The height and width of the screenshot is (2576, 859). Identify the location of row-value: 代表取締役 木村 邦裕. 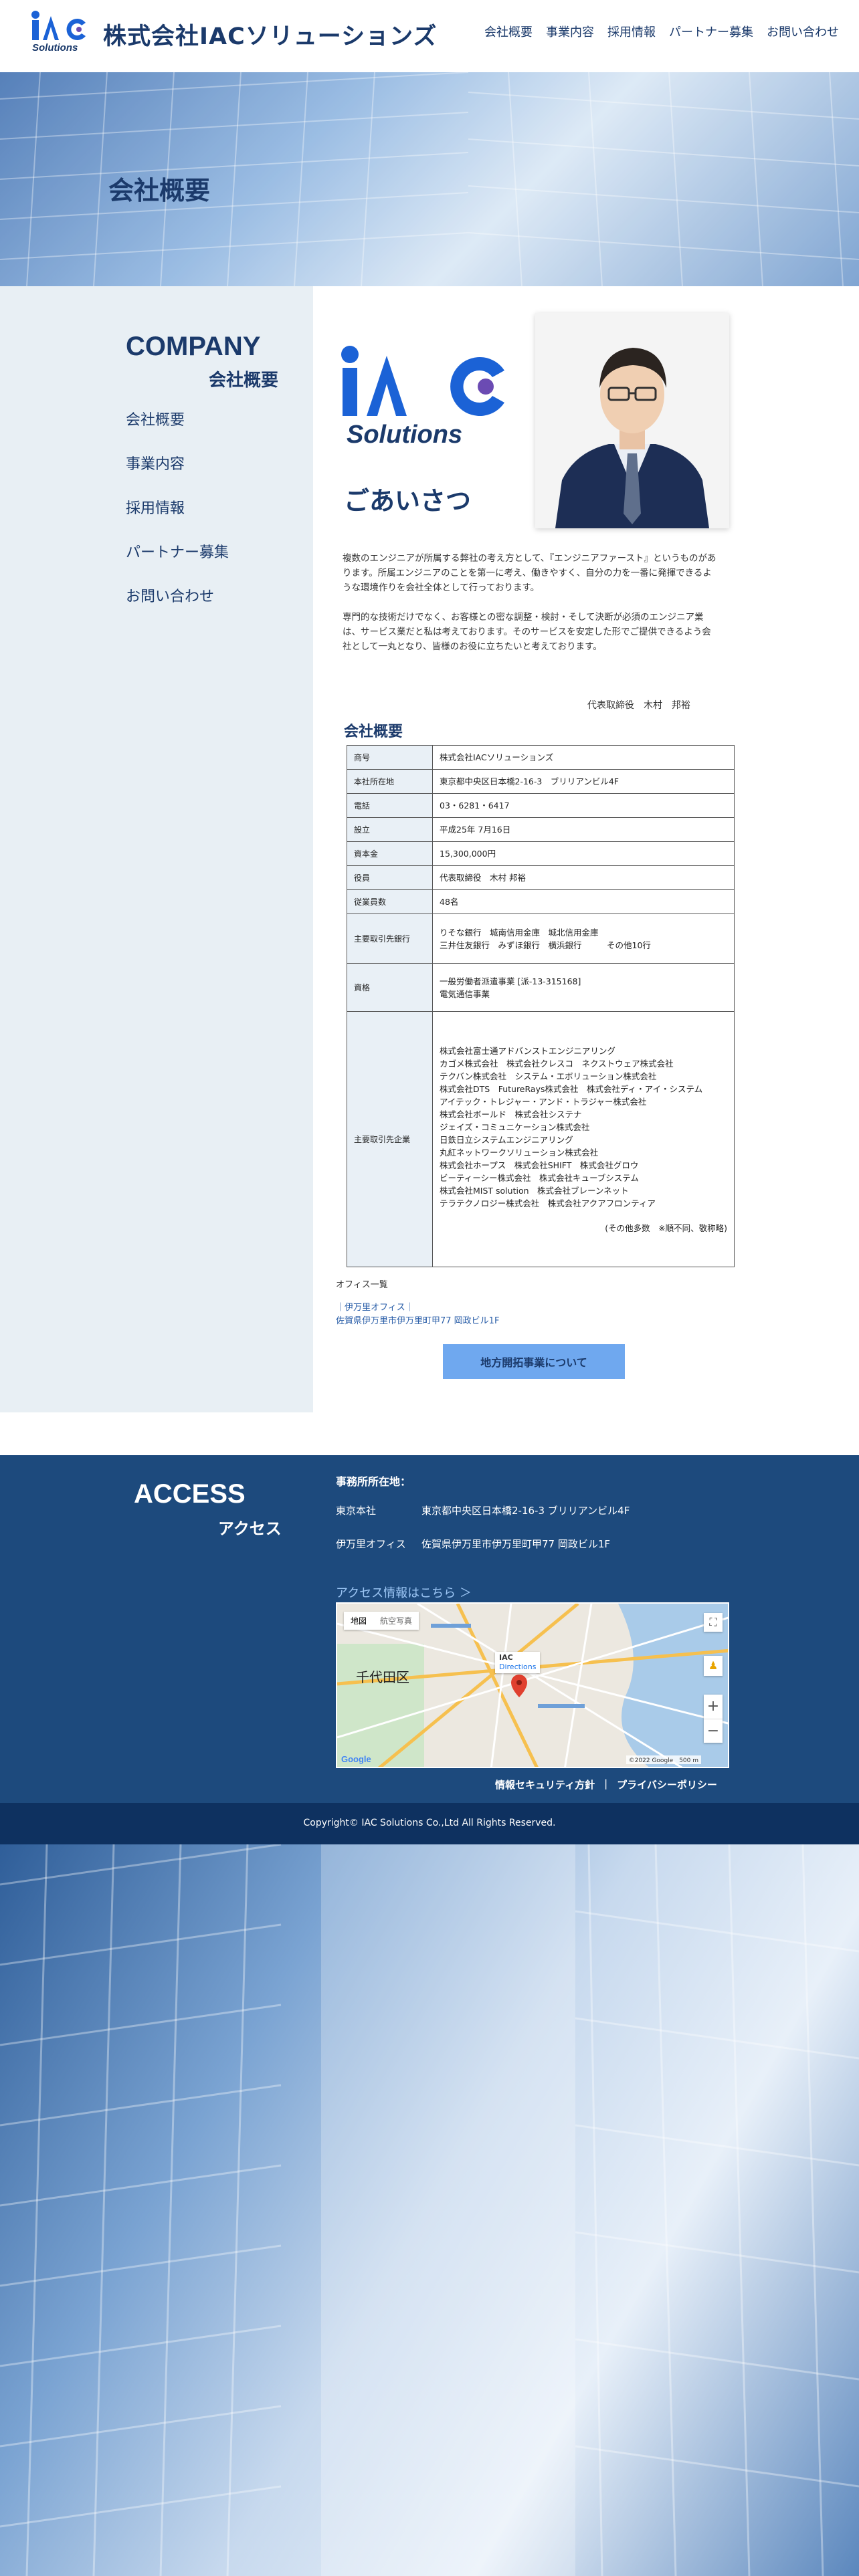
(584, 877).